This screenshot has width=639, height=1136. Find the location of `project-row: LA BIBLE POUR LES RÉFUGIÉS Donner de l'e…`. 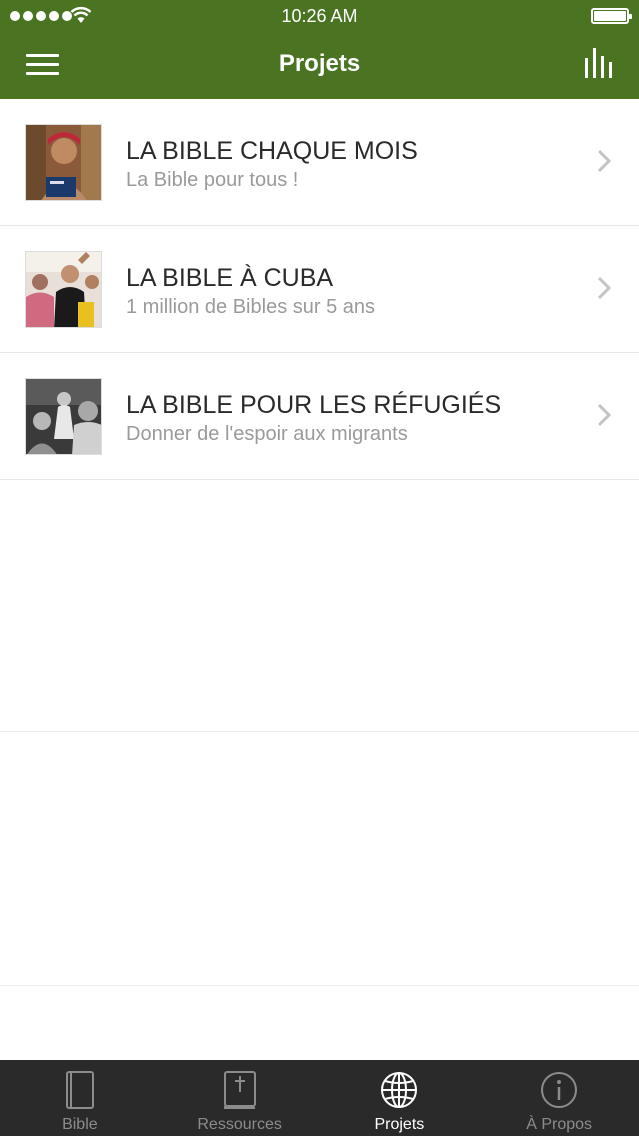

project-row: LA BIBLE POUR LES RÉFUGIÉS Donner de l'e… is located at coordinates (319, 416).